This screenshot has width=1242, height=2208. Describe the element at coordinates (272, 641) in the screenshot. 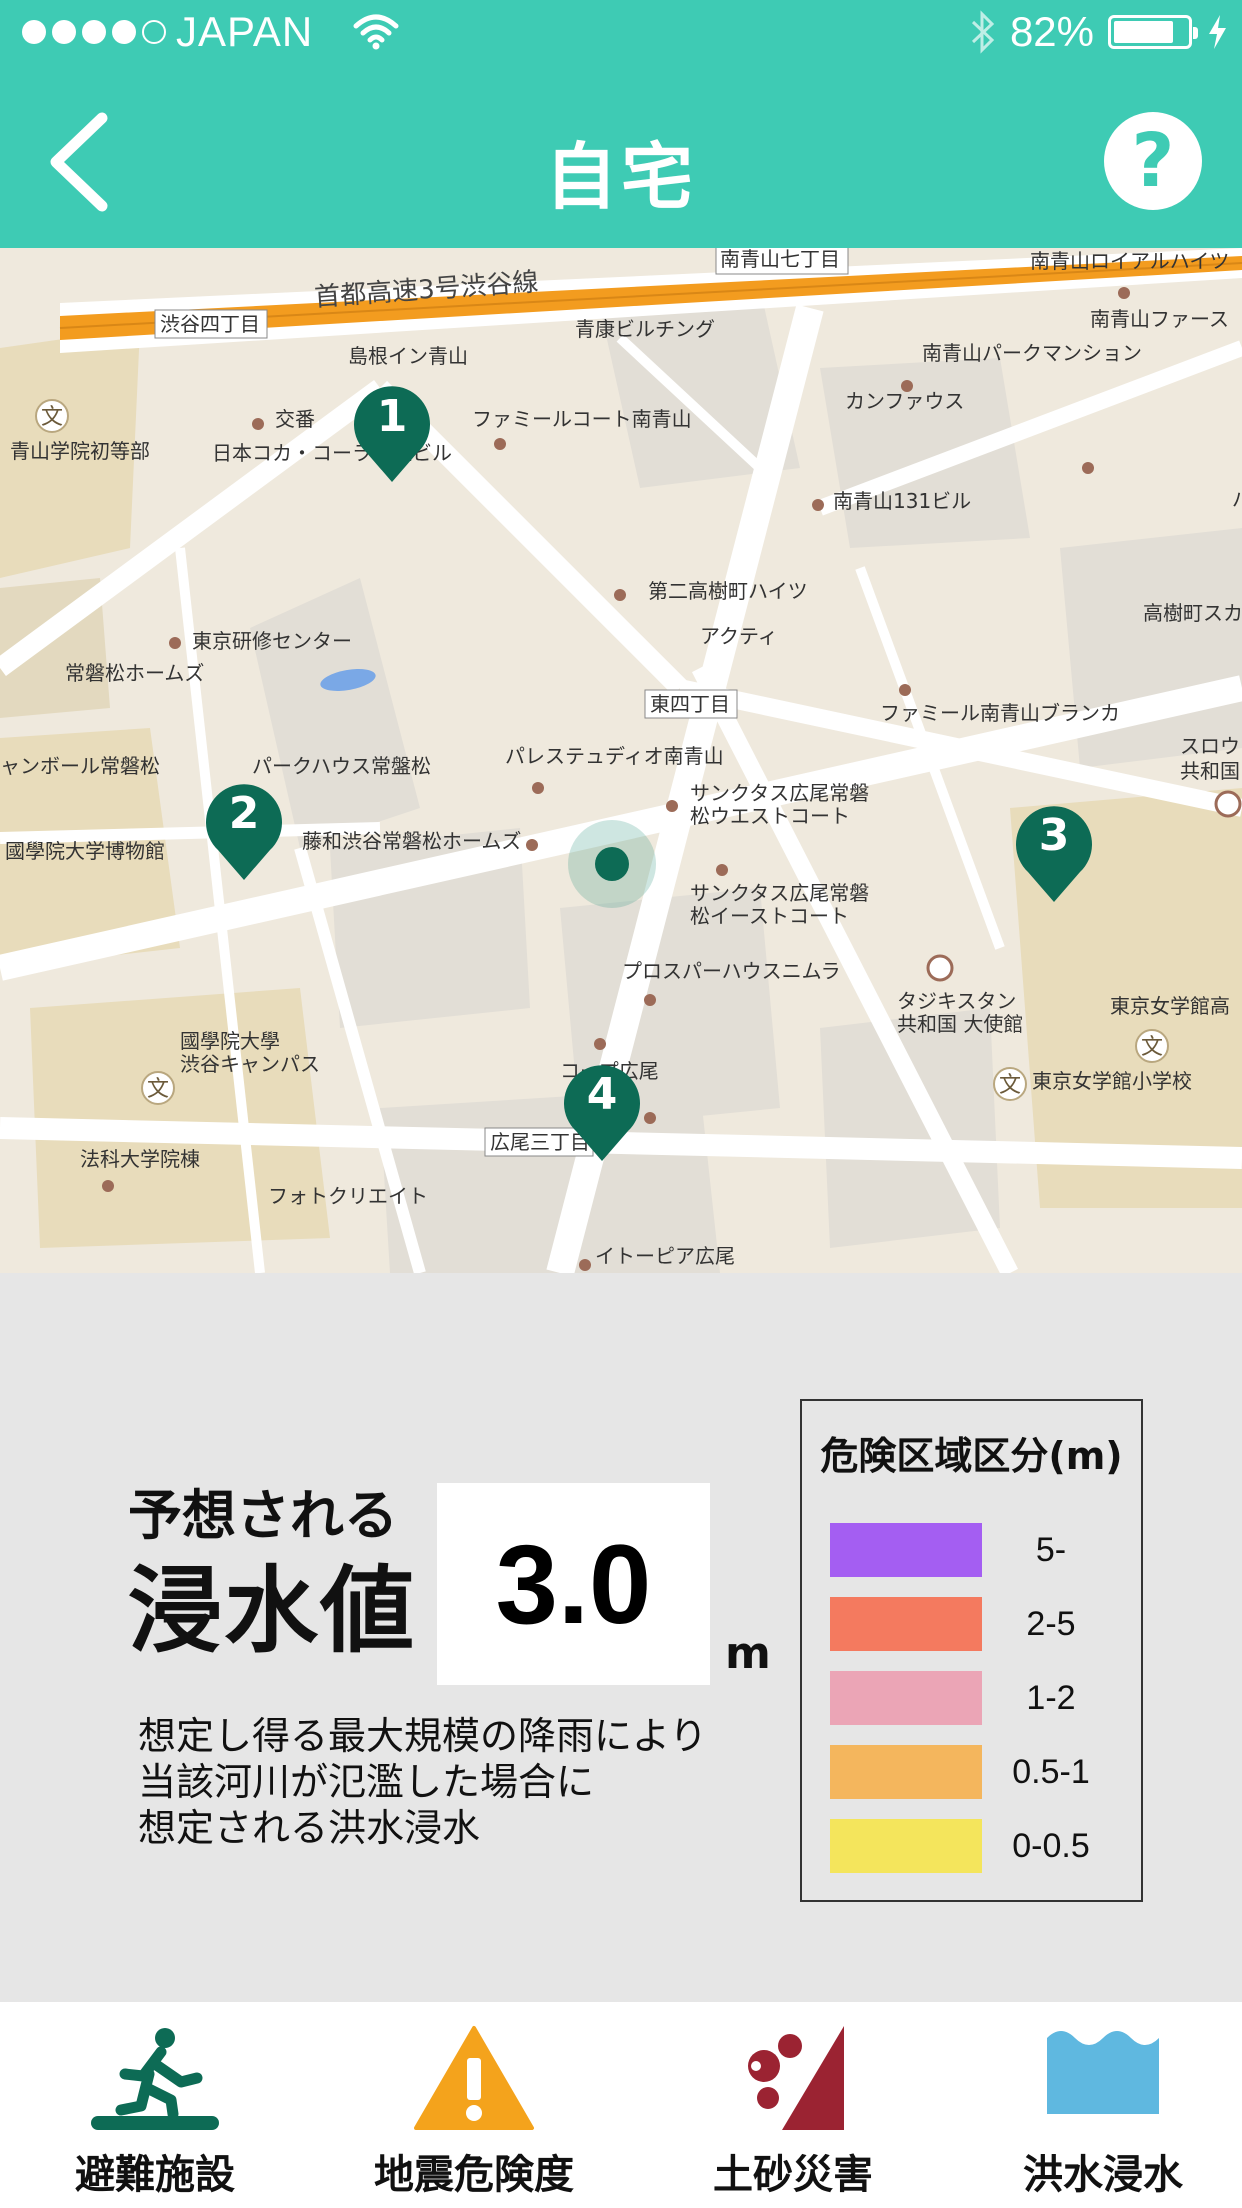

I see `map-label: 東京研修センター` at that location.